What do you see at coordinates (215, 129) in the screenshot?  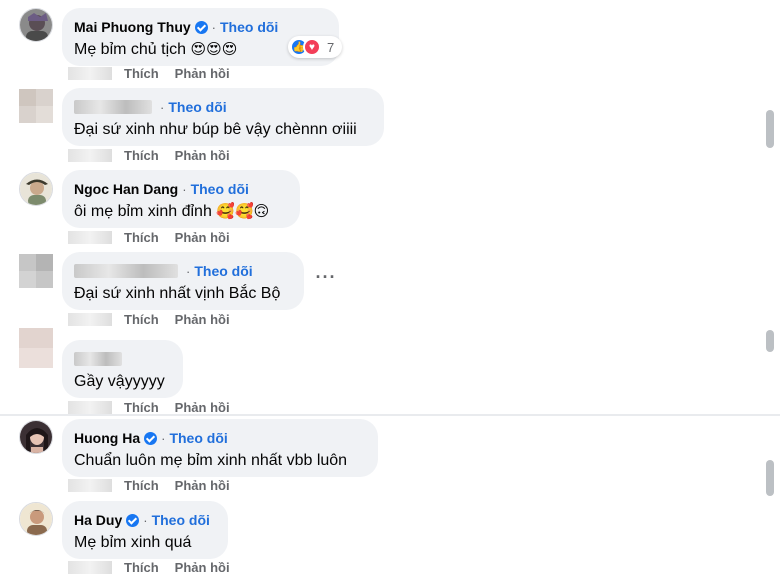 I see `comment-text: Đại sứ xinh như búp bê vậy chènnn ơiiii` at bounding box center [215, 129].